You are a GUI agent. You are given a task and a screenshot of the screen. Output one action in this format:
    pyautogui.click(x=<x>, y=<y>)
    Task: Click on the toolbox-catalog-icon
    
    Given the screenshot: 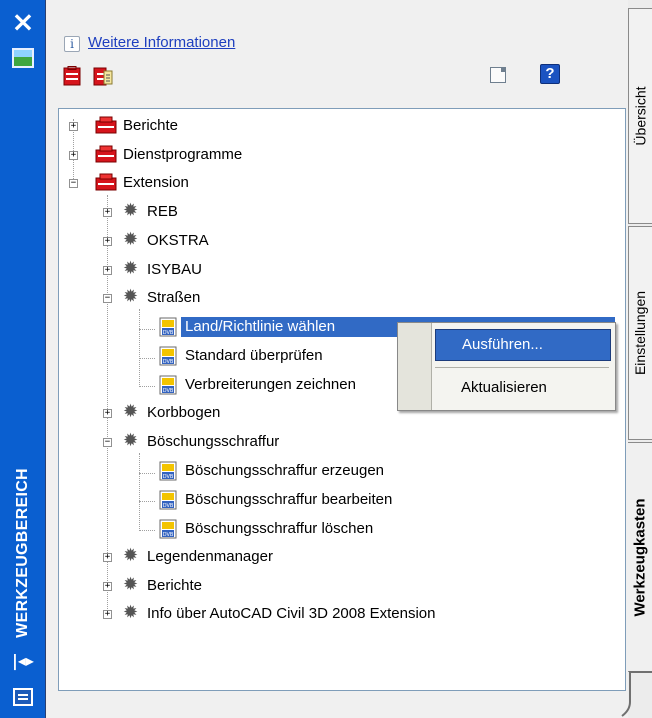 What is the action you would take?
    pyautogui.click(x=103, y=76)
    